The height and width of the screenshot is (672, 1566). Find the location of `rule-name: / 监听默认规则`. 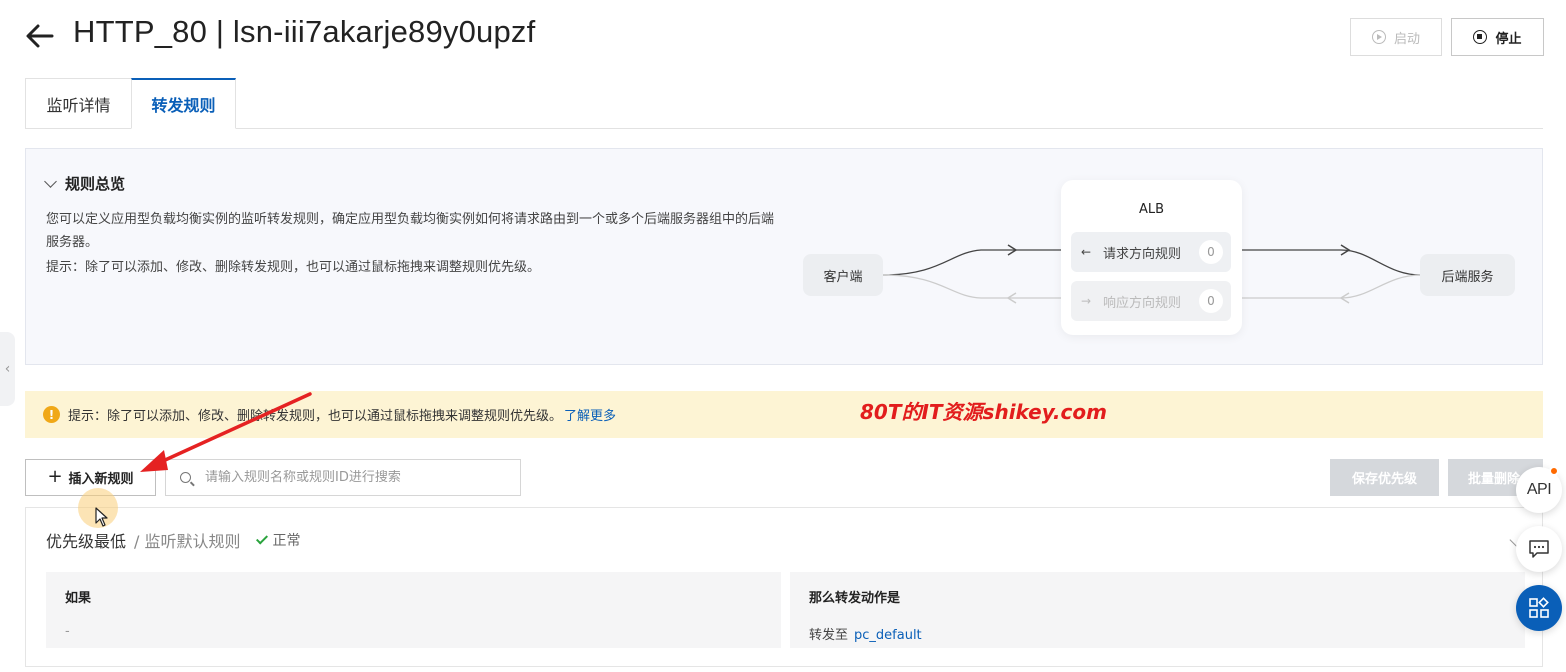

rule-name: / 监听默认规则 is located at coordinates (187, 541).